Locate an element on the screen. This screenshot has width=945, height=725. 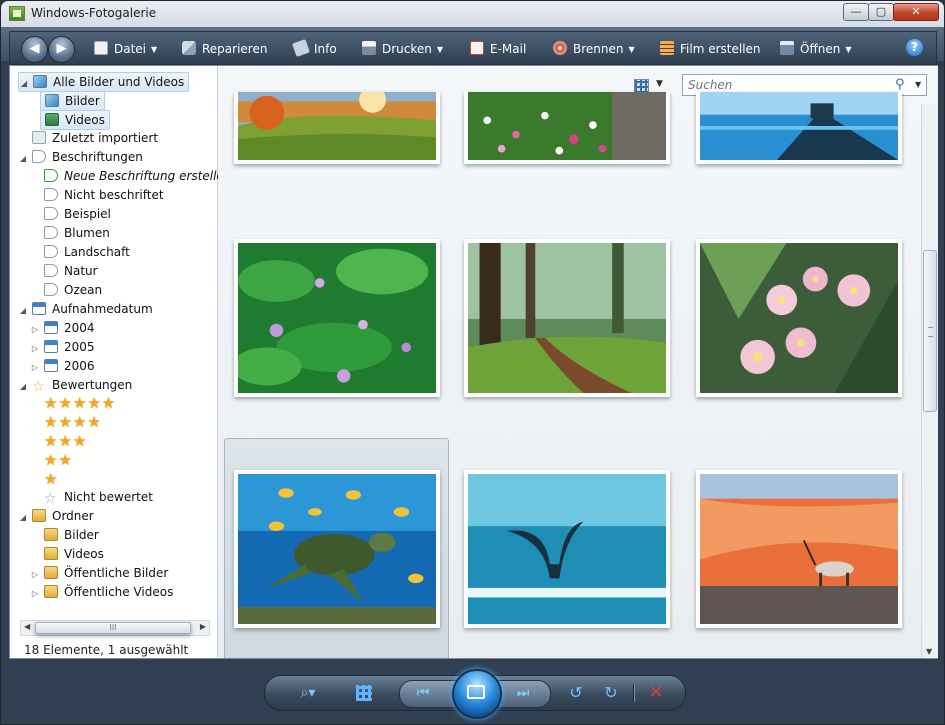
title-bar: Windows-Fotogalerie — ▢ ✕ is located at coordinates (472, 14).